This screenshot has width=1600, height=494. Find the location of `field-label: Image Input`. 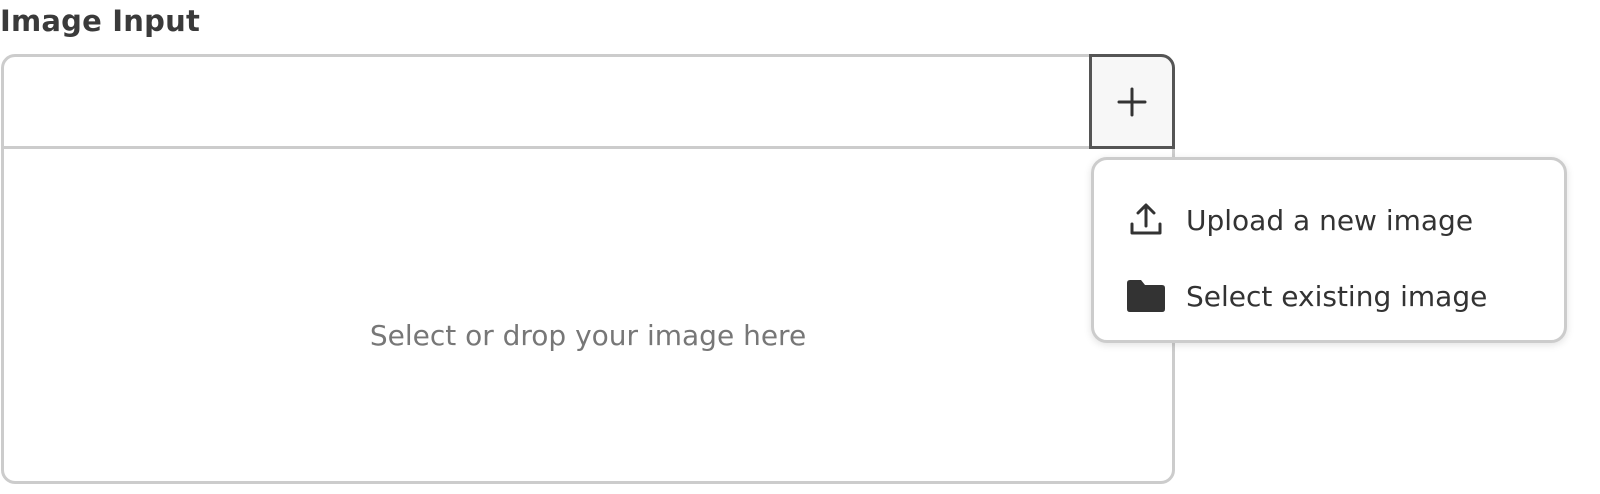

field-label: Image Input is located at coordinates (100, 21).